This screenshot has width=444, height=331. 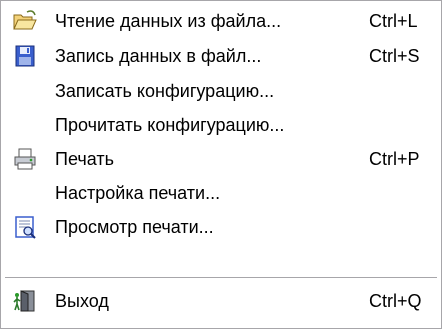 What do you see at coordinates (25, 159) in the screenshot?
I see `printer-icon` at bounding box center [25, 159].